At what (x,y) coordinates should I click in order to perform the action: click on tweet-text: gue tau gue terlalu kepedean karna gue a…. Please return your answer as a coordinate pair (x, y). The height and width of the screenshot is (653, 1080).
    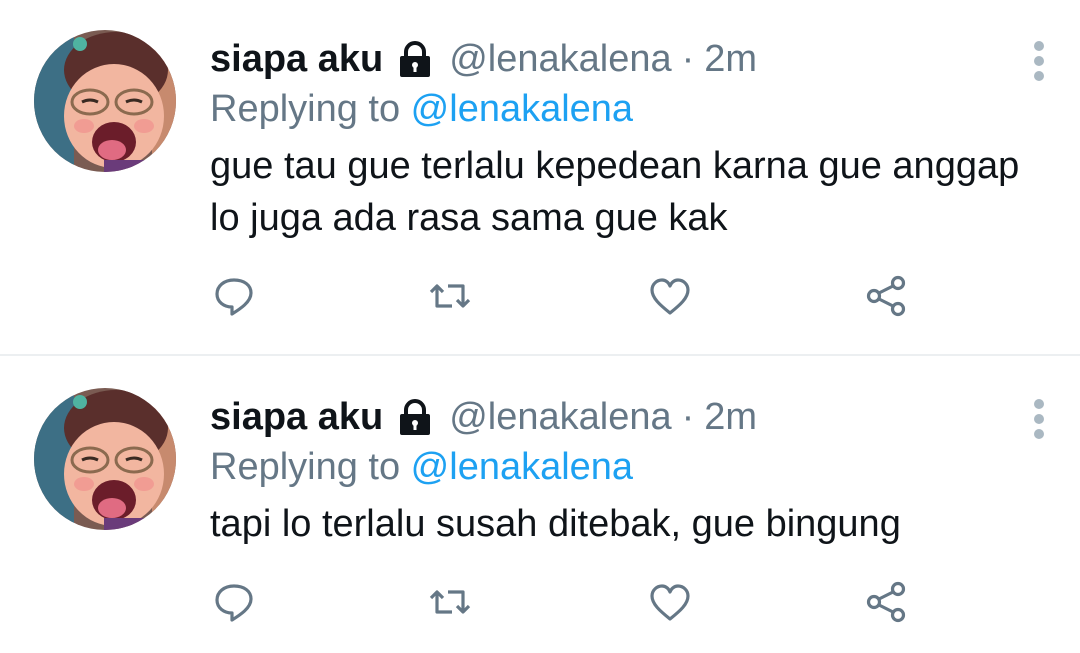
    Looking at the image, I should click on (615, 192).